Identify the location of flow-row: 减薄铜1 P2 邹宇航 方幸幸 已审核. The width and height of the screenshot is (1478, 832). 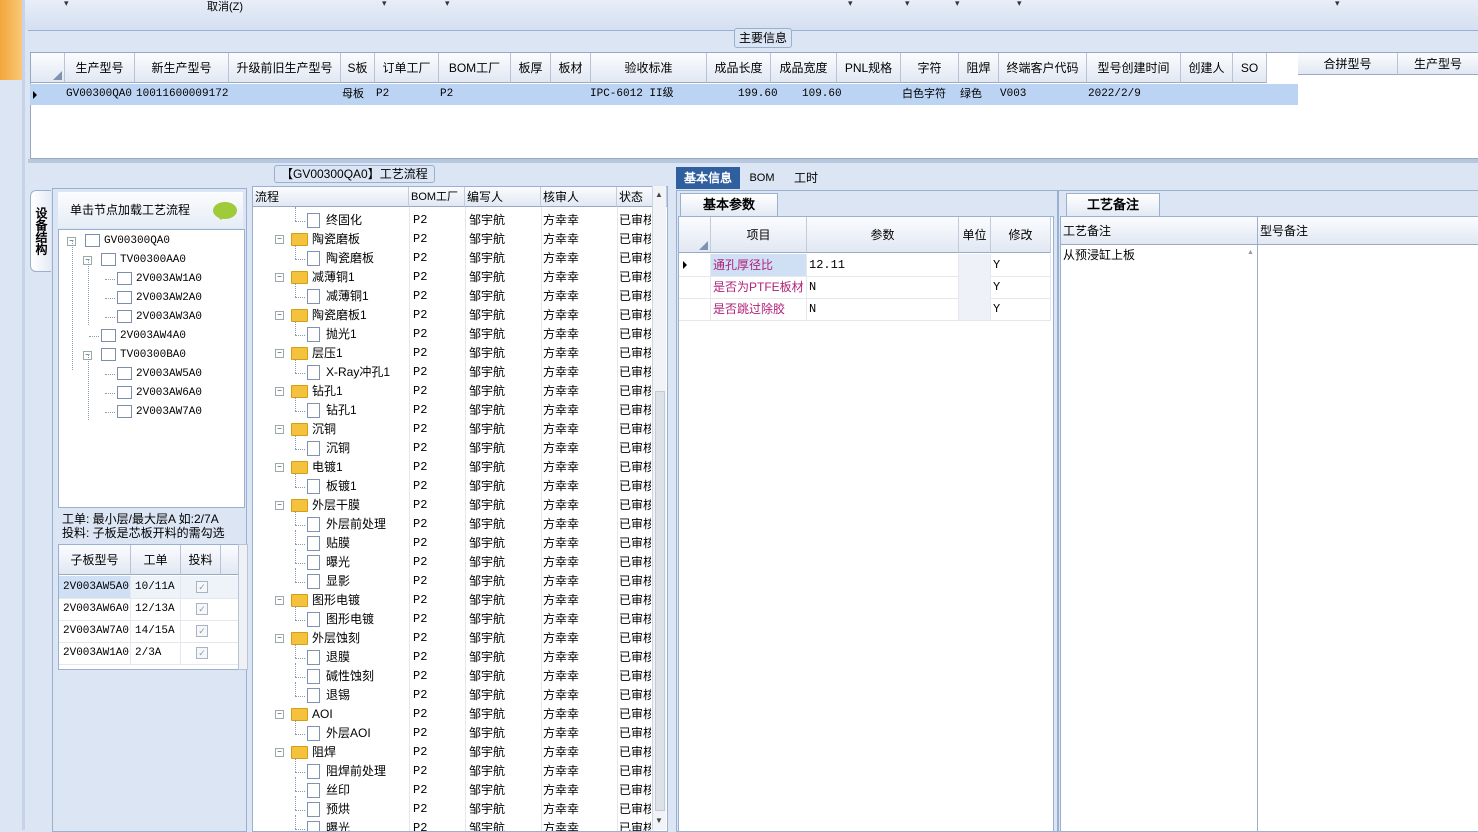
(453, 294).